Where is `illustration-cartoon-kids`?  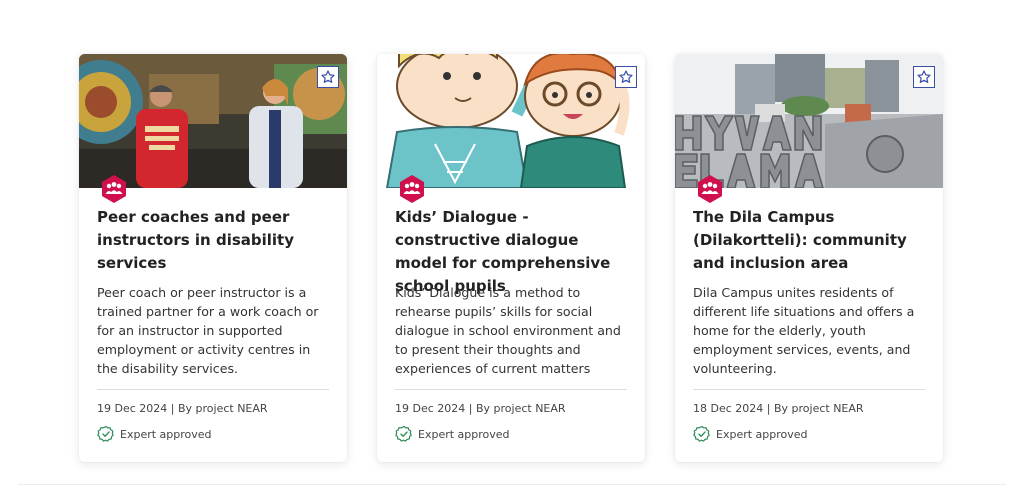
illustration-cartoon-kids is located at coordinates (511, 121).